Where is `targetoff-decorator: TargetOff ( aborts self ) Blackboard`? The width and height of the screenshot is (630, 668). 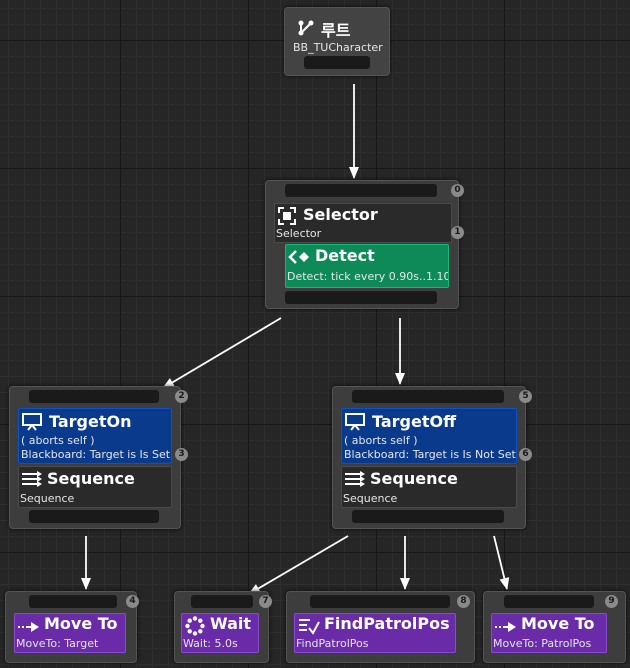
targetoff-decorator: TargetOff ( aborts self ) Blackboard is located at coordinates (429, 436).